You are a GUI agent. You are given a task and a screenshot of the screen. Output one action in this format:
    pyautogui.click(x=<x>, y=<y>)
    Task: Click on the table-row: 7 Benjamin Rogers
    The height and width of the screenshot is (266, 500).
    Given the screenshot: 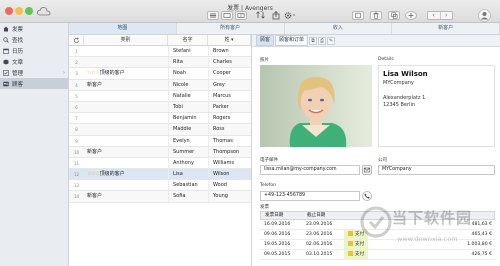 What is the action you would take?
    pyautogui.click(x=160, y=119)
    